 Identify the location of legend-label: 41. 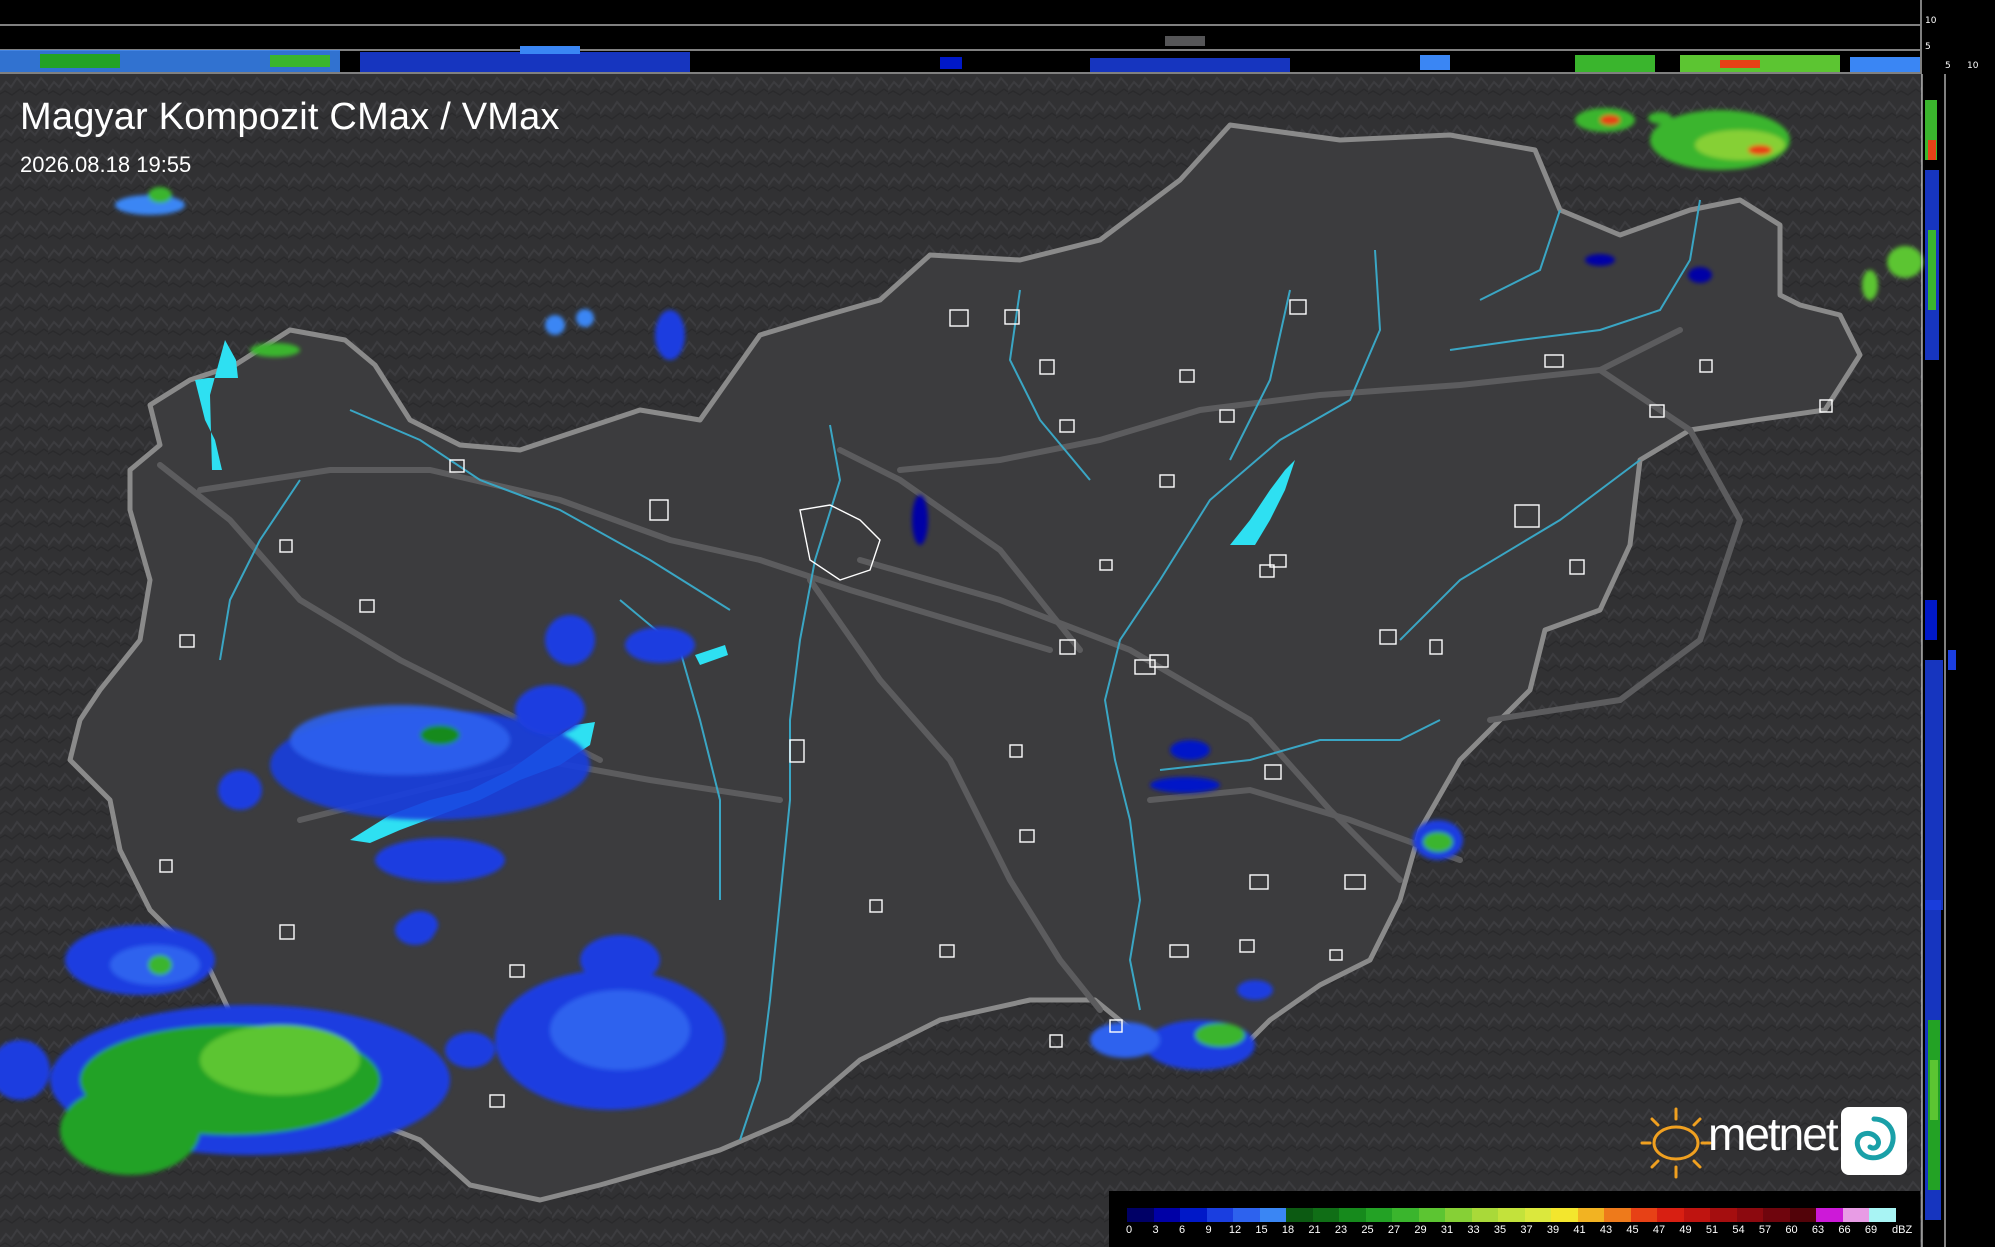
(1579, 1230).